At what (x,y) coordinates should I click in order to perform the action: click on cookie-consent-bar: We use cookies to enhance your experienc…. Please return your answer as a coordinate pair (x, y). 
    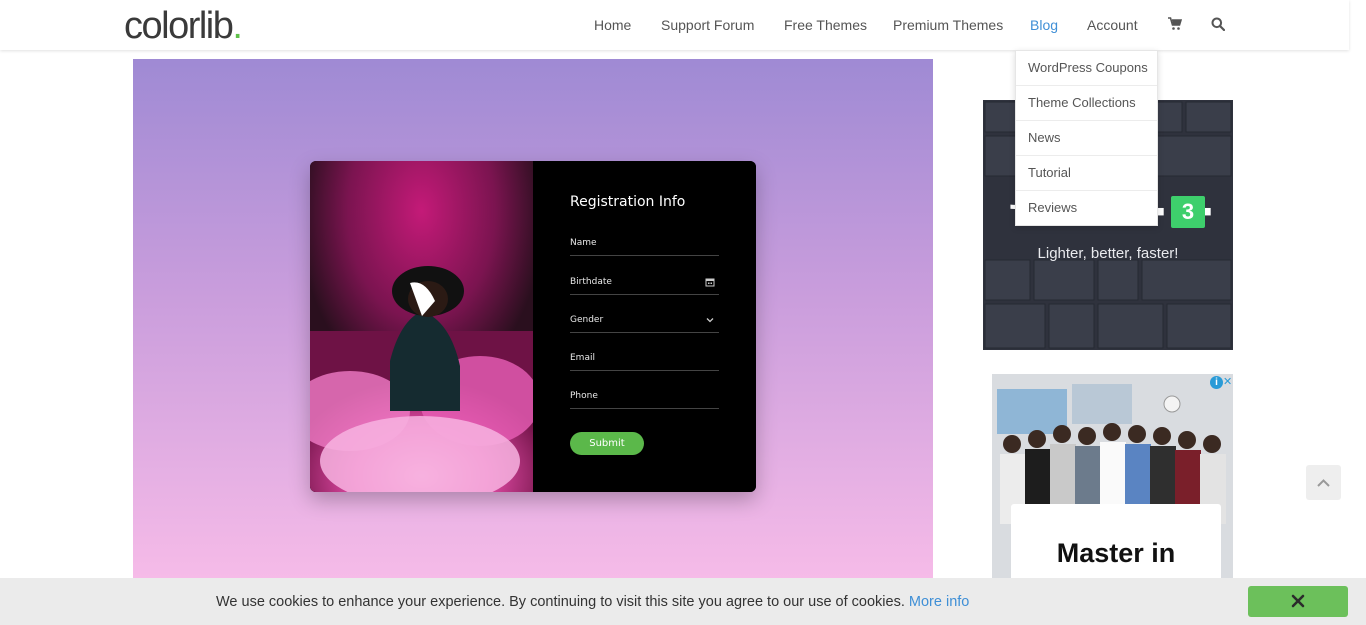
    Looking at the image, I should click on (683, 601).